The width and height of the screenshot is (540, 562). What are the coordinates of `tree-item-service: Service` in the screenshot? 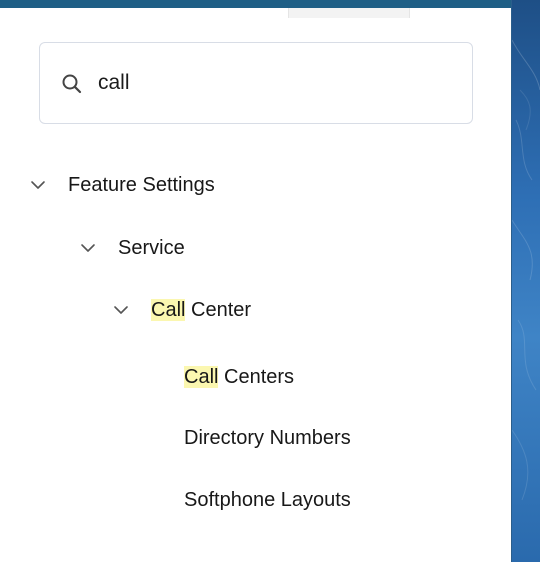 It's located at (132, 248).